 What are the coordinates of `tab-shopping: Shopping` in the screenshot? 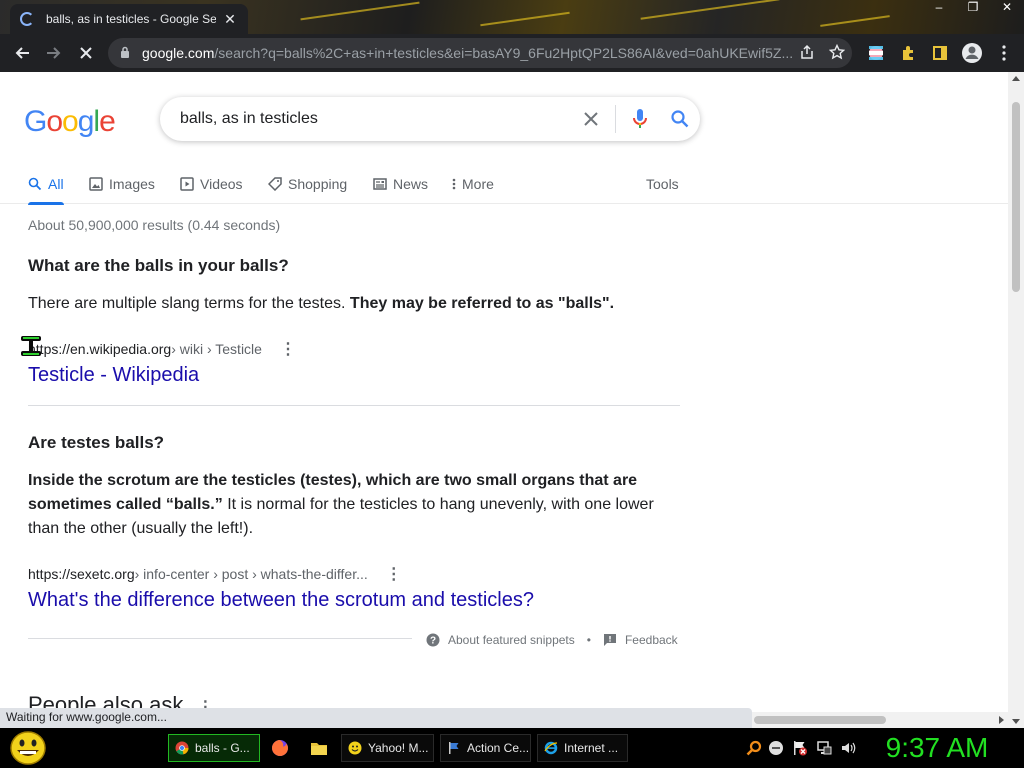 It's located at (307, 184).